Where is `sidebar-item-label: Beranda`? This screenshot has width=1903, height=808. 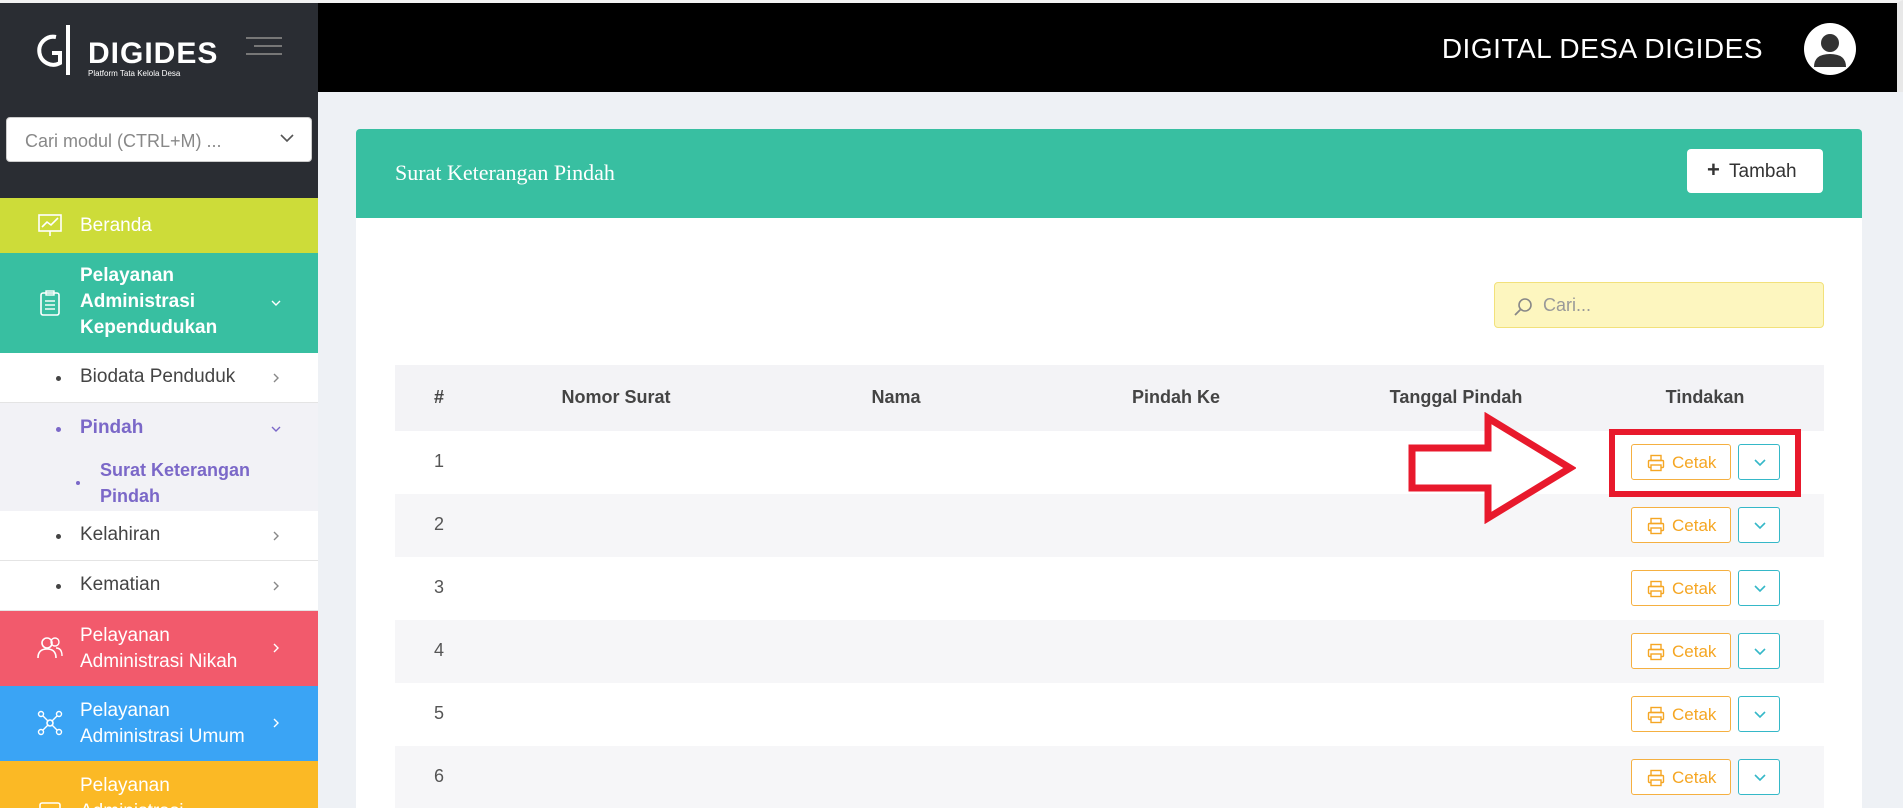
sidebar-item-label: Beranda is located at coordinates (116, 225).